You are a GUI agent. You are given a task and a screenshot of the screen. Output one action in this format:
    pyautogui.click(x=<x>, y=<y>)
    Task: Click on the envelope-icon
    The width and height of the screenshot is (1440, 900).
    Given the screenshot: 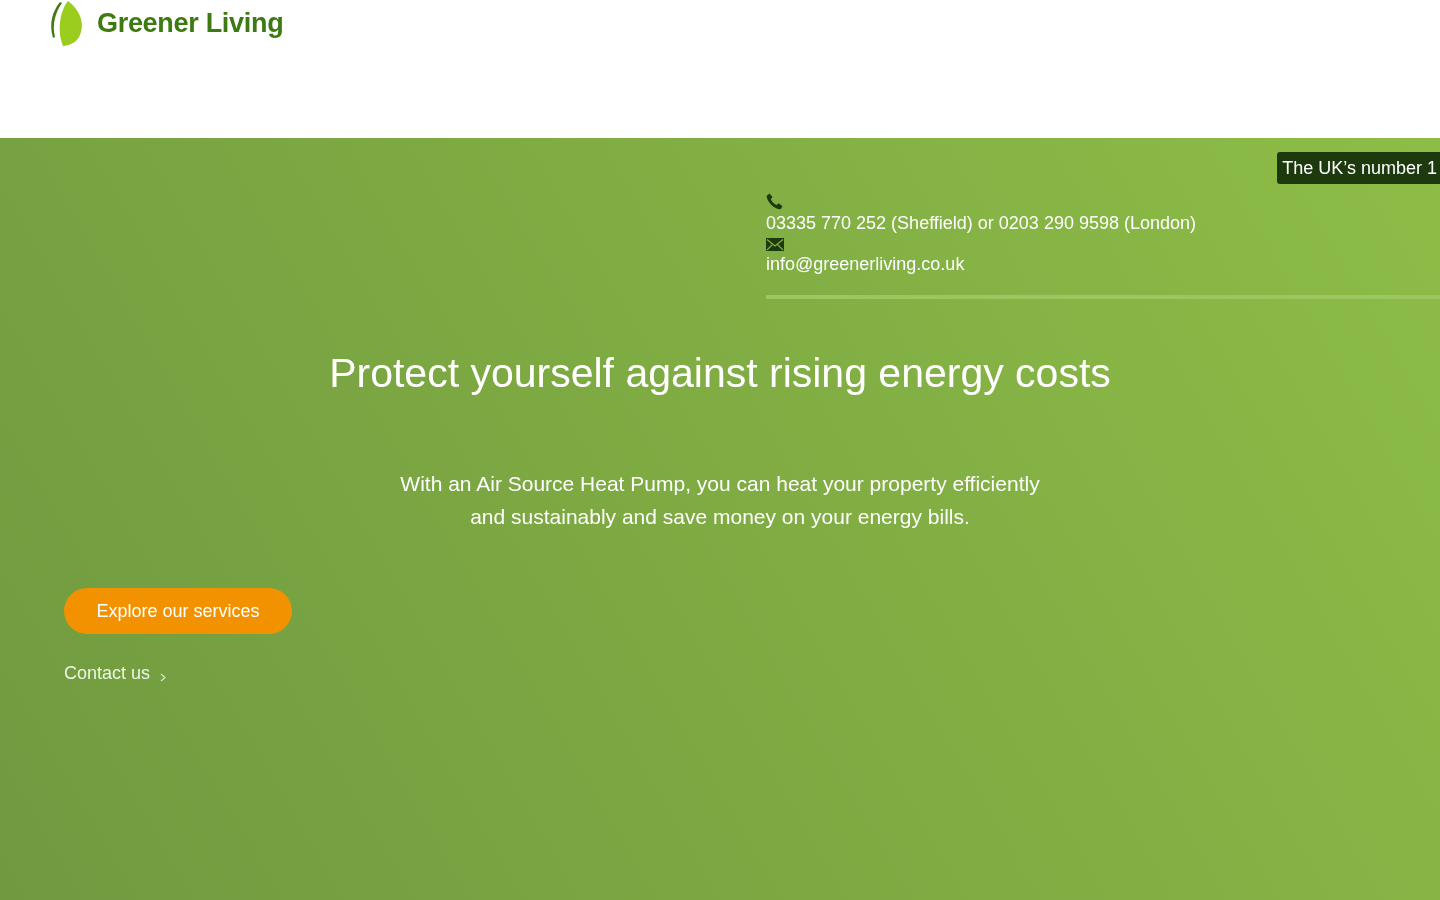 What is the action you would take?
    pyautogui.click(x=775, y=244)
    